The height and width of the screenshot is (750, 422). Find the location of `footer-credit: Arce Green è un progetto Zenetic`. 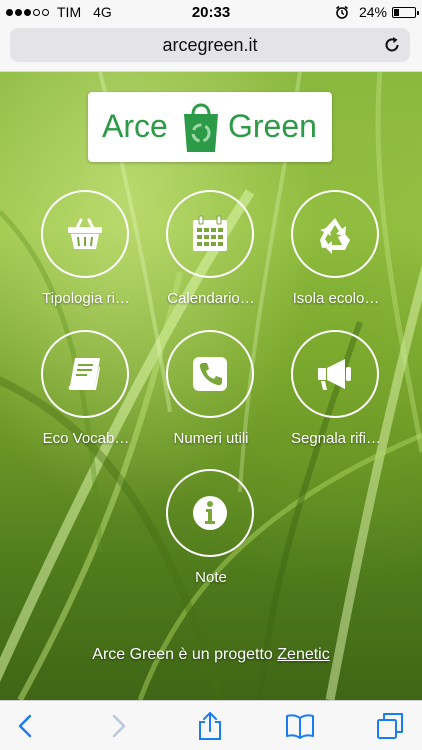

footer-credit: Arce Green è un progetto Zenetic is located at coordinates (211, 655).